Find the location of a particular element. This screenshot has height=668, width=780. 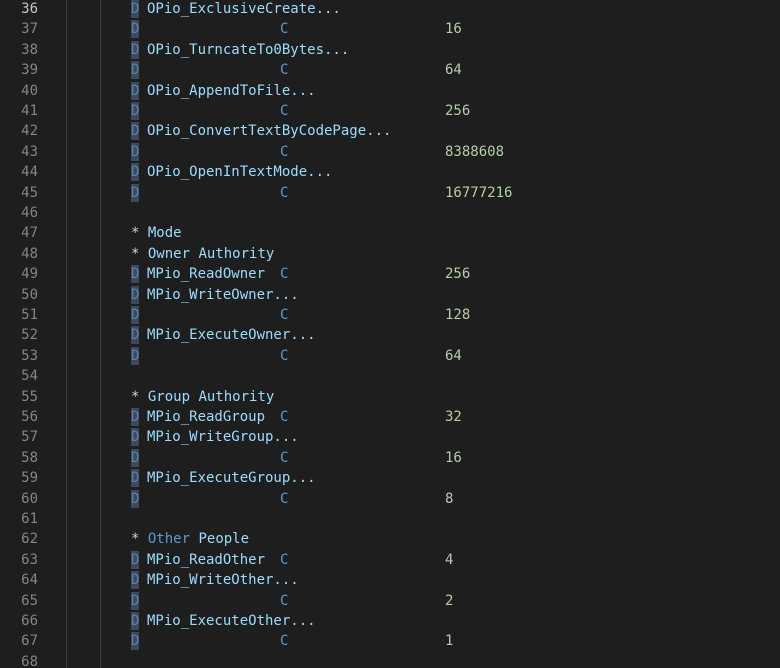

code-line: 62 * Other People is located at coordinates (390, 539).